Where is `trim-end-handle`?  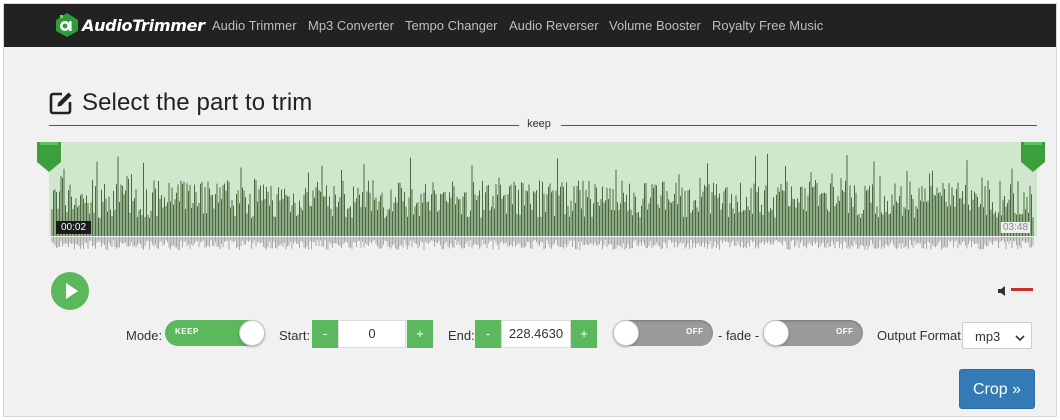 trim-end-handle is located at coordinates (1033, 157).